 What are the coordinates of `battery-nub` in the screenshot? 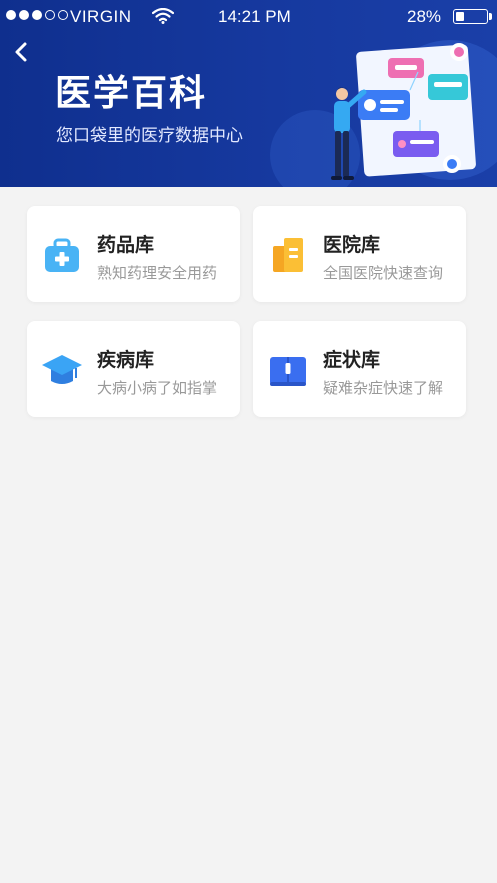 It's located at (490, 16).